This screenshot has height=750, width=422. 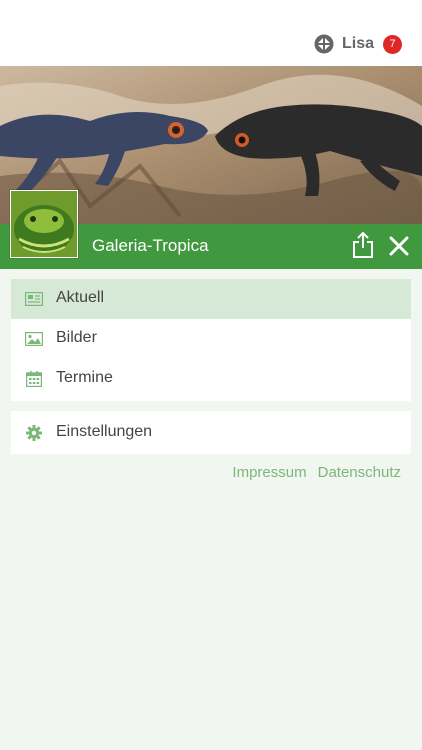 I want to click on menu-item-aktuell: Aktuell, so click(x=211, y=299).